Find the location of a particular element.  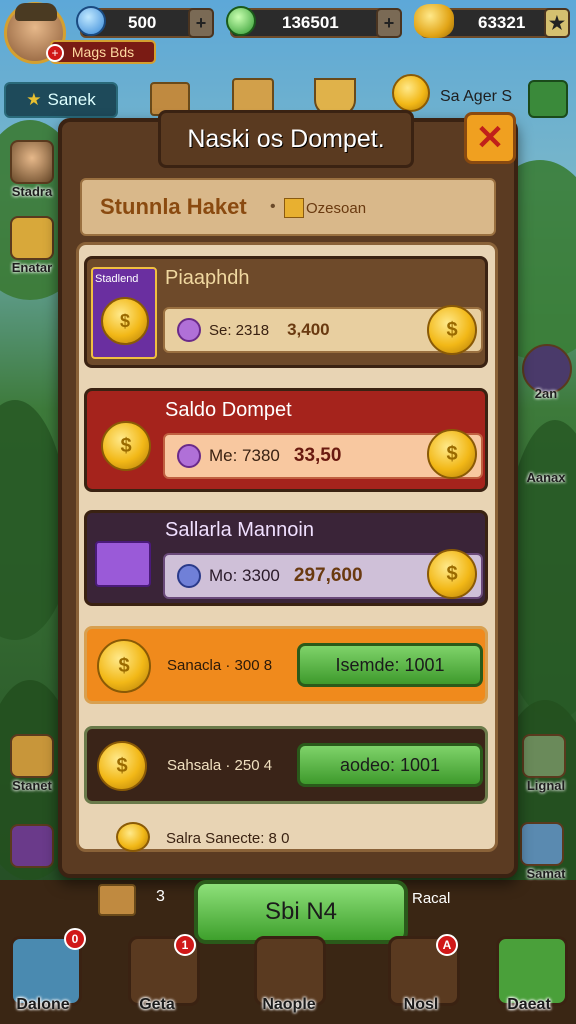

card3-chest-icon is located at coordinates (123, 564).